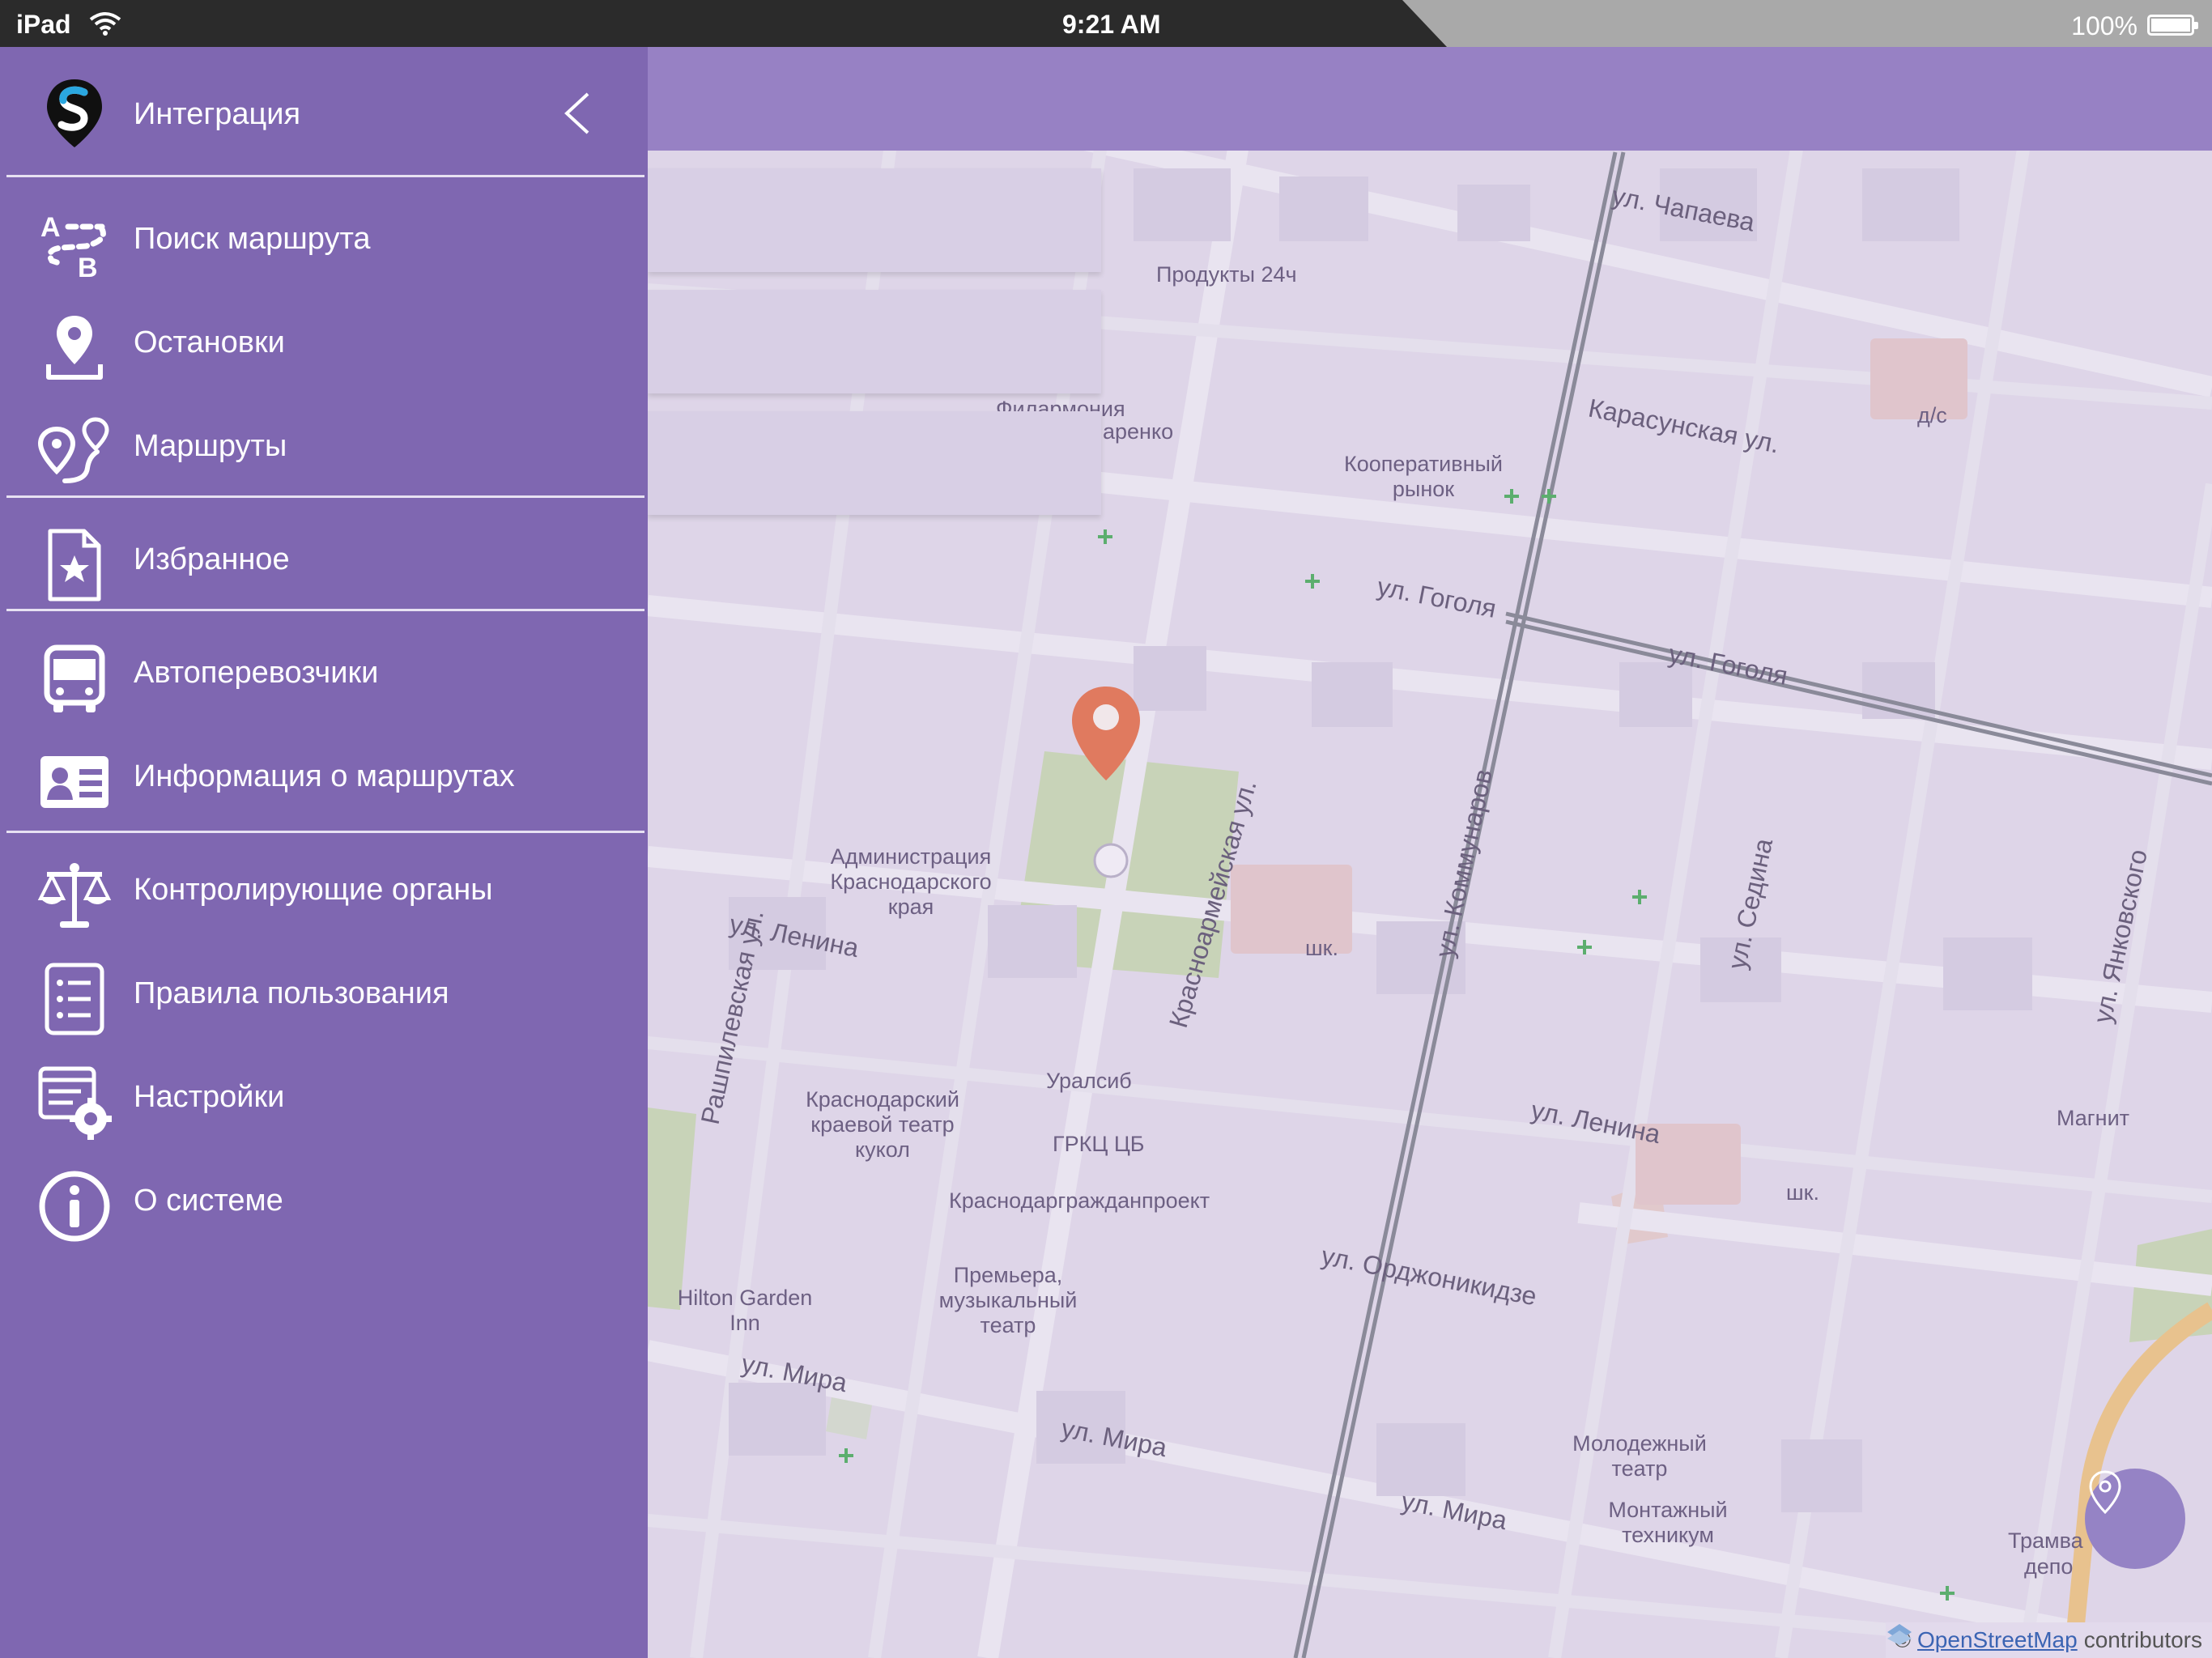 The height and width of the screenshot is (1658, 2212). What do you see at coordinates (745, 1310) in the screenshot?
I see `poi-label: Hilton Garden Inn` at bounding box center [745, 1310].